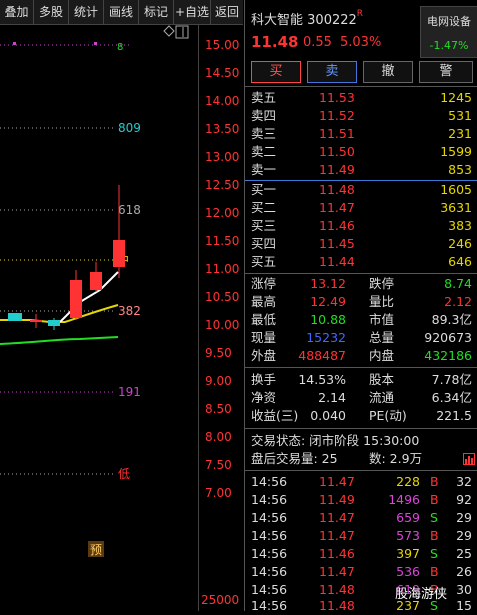 Image resolution: width=477 pixels, height=615 pixels. What do you see at coordinates (317, 42) in the screenshot?
I see `price-change: 0.55` at bounding box center [317, 42].